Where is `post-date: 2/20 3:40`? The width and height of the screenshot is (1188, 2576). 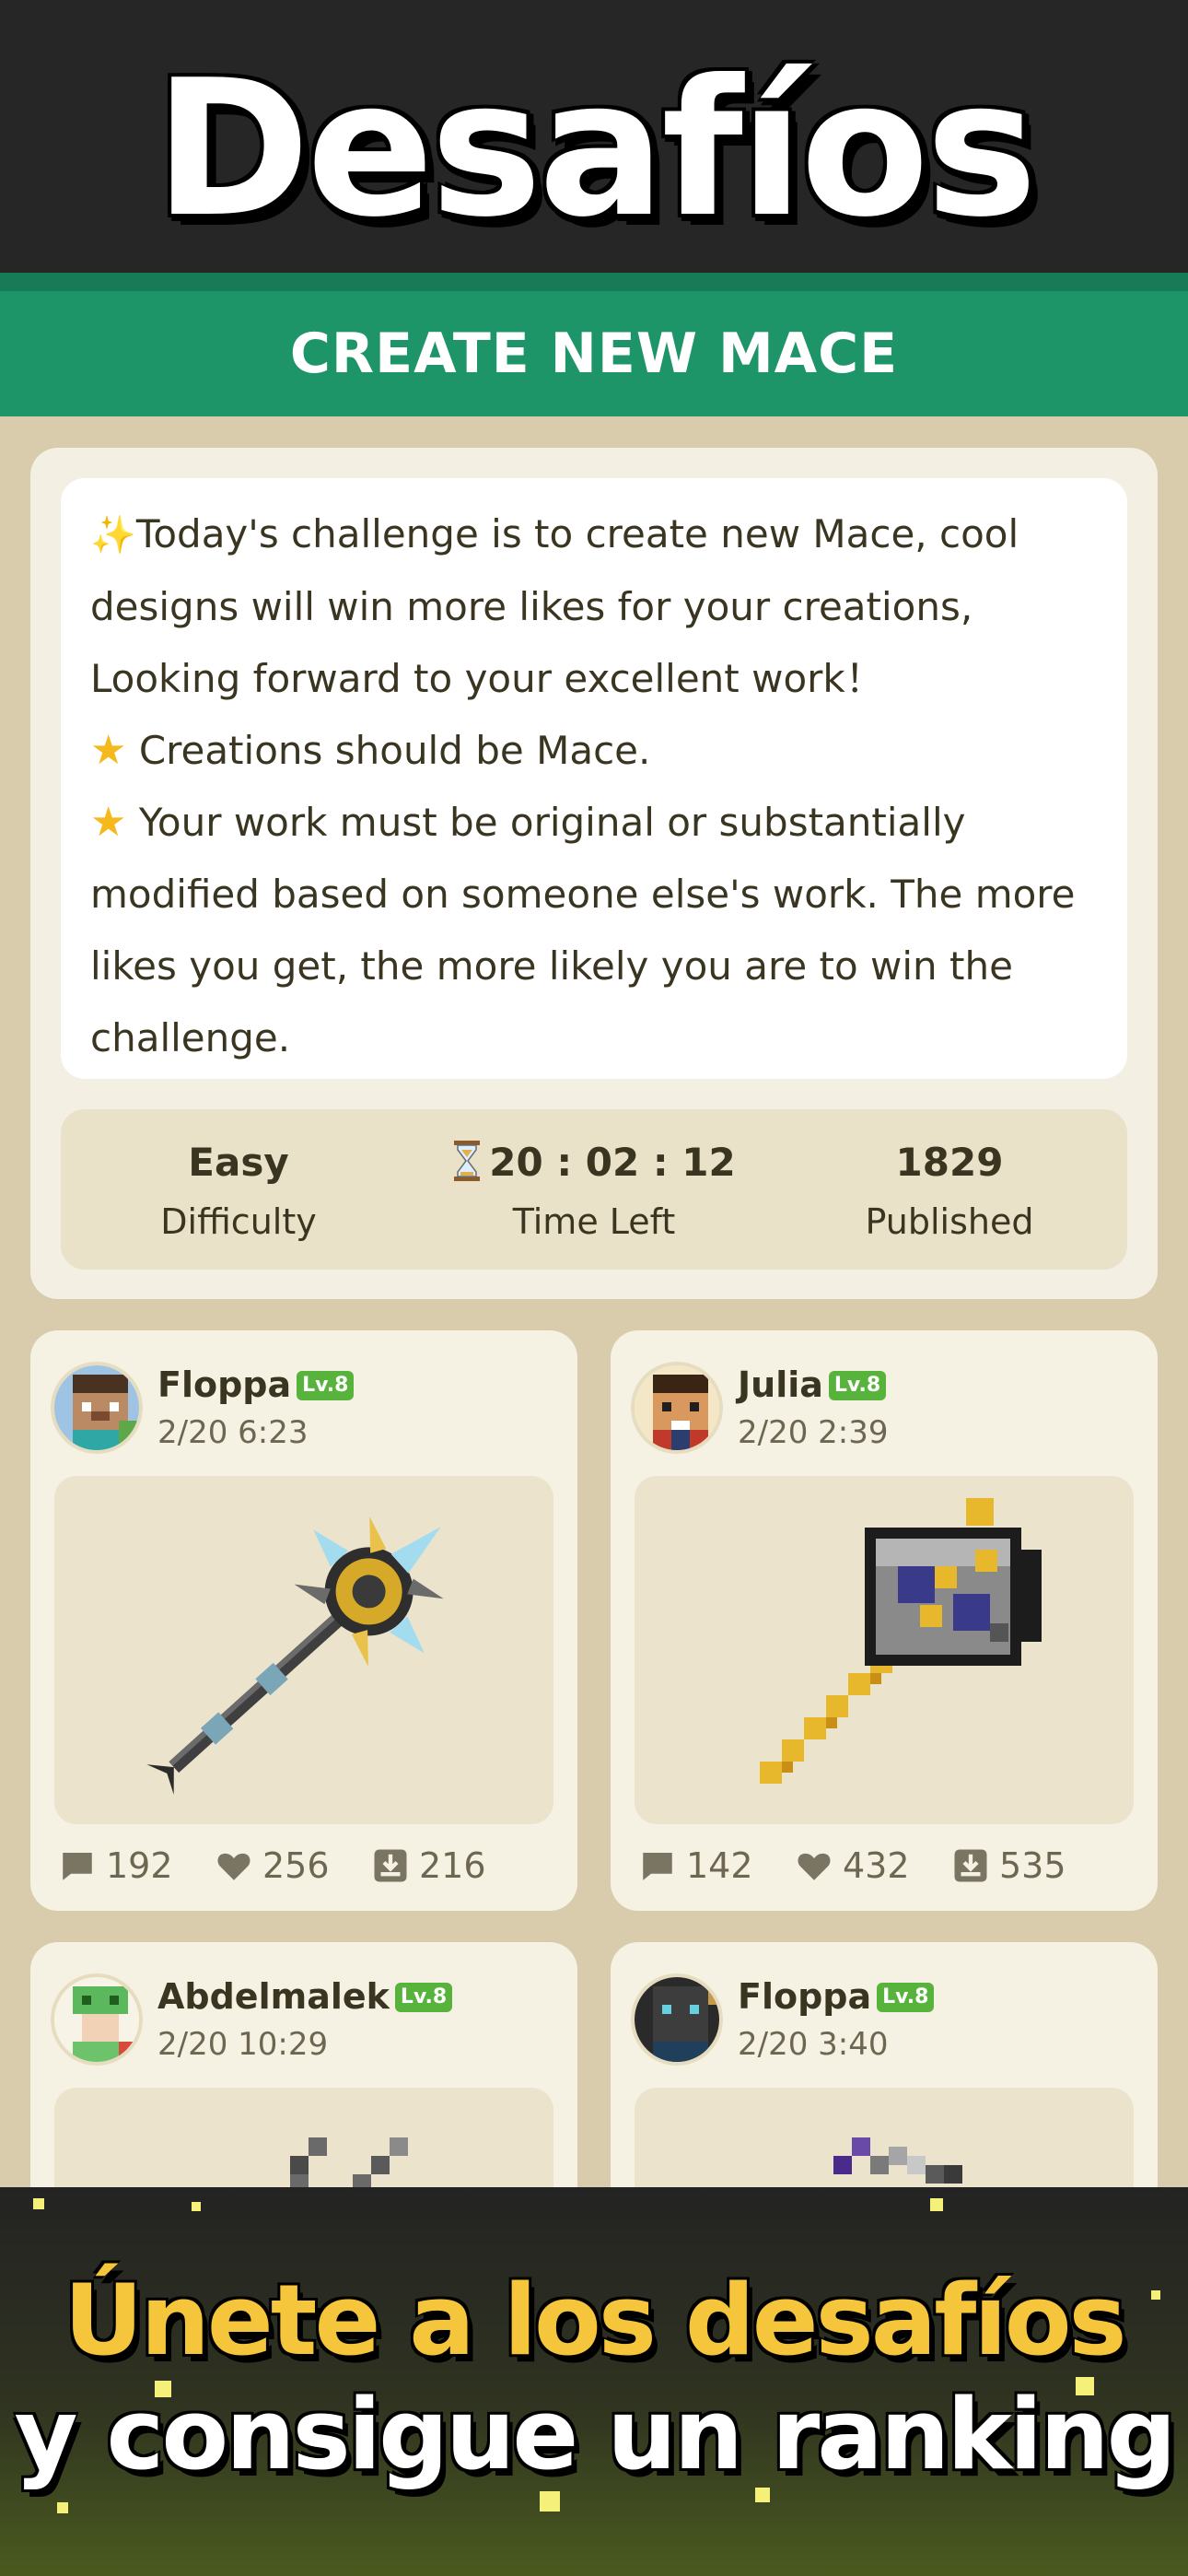
post-date: 2/20 3:40 is located at coordinates (813, 2044).